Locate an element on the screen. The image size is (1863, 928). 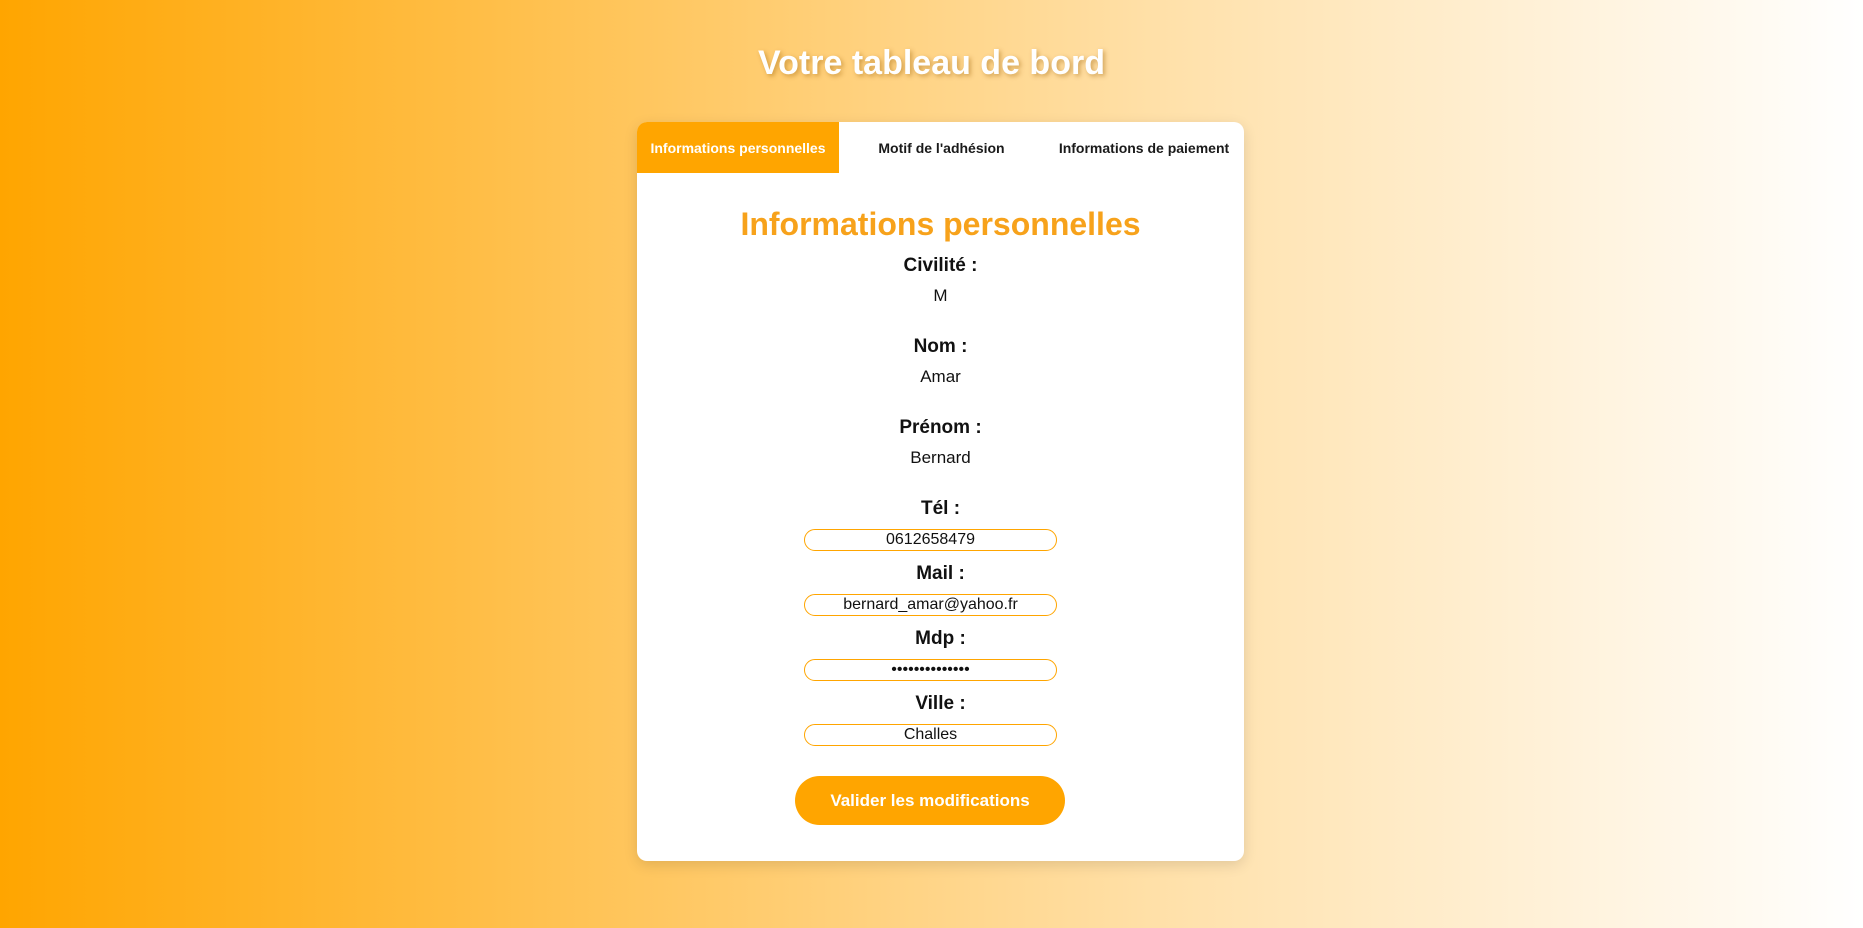
prenom-label: Prénom : is located at coordinates (940, 427).